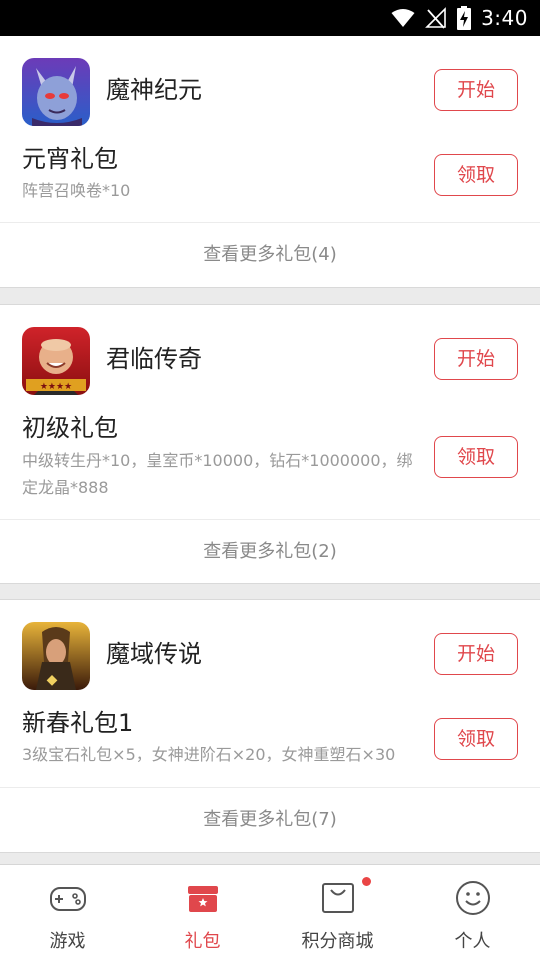  I want to click on game-header: ★★★★ 君临传奇 开始, so click(270, 360).